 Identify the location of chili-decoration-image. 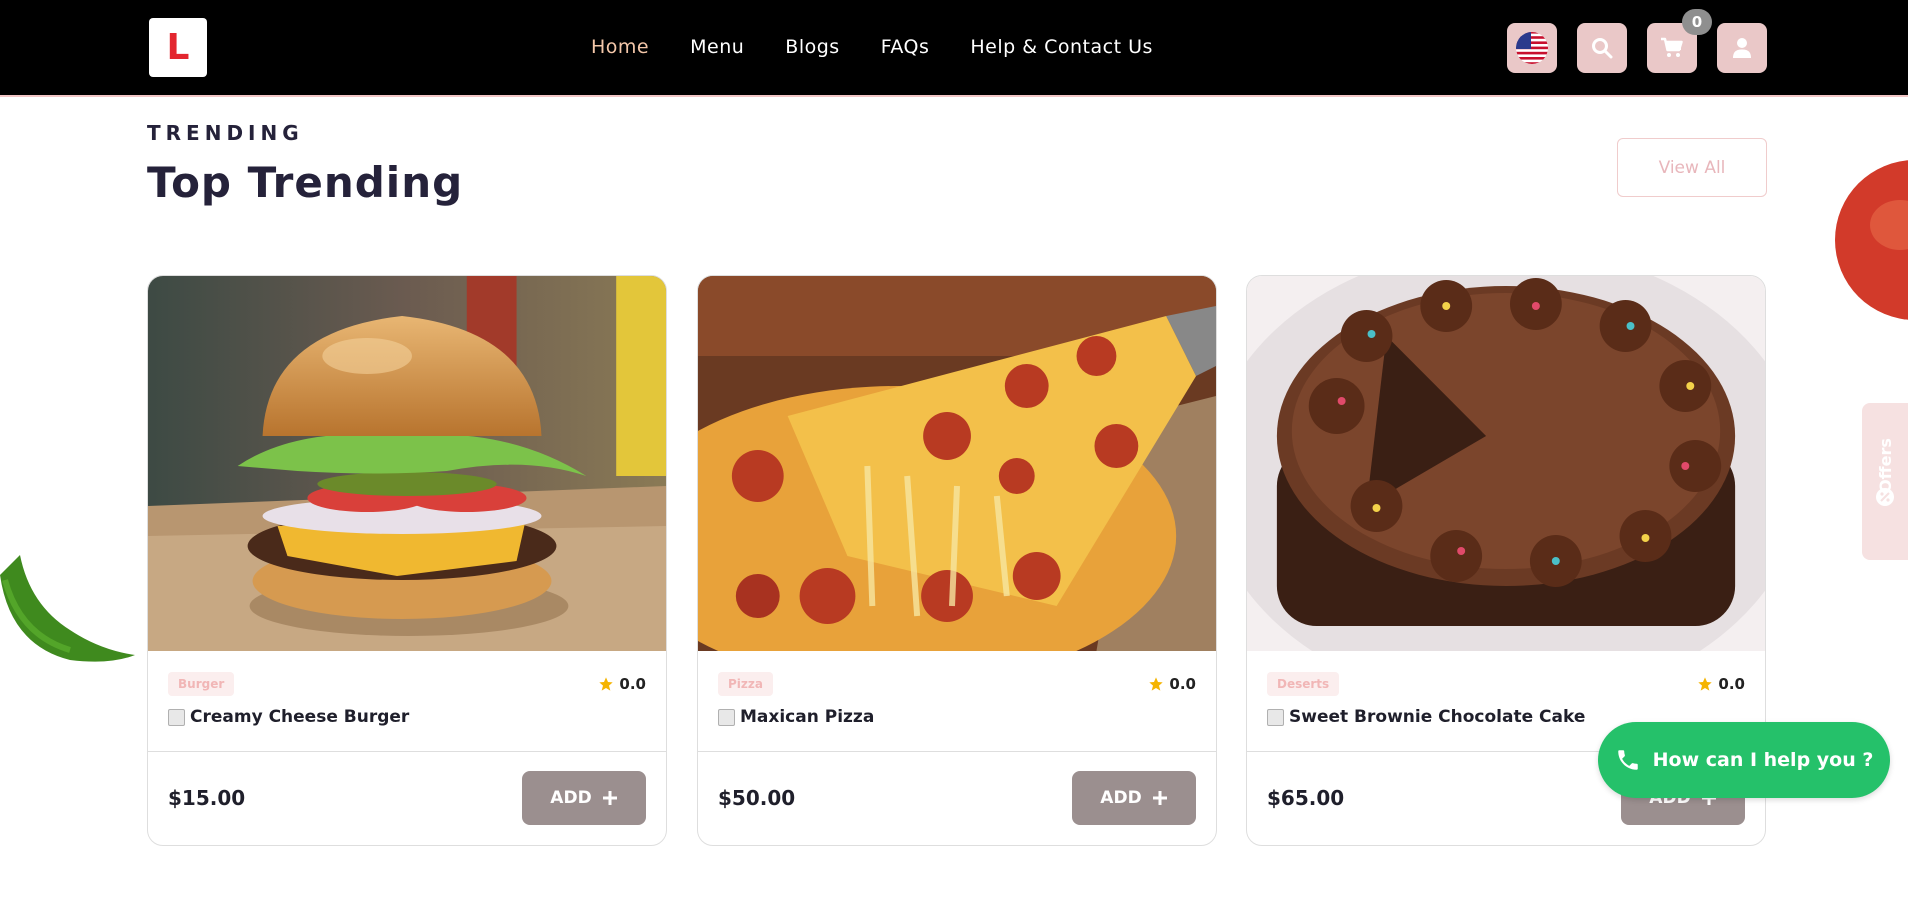
(67, 608).